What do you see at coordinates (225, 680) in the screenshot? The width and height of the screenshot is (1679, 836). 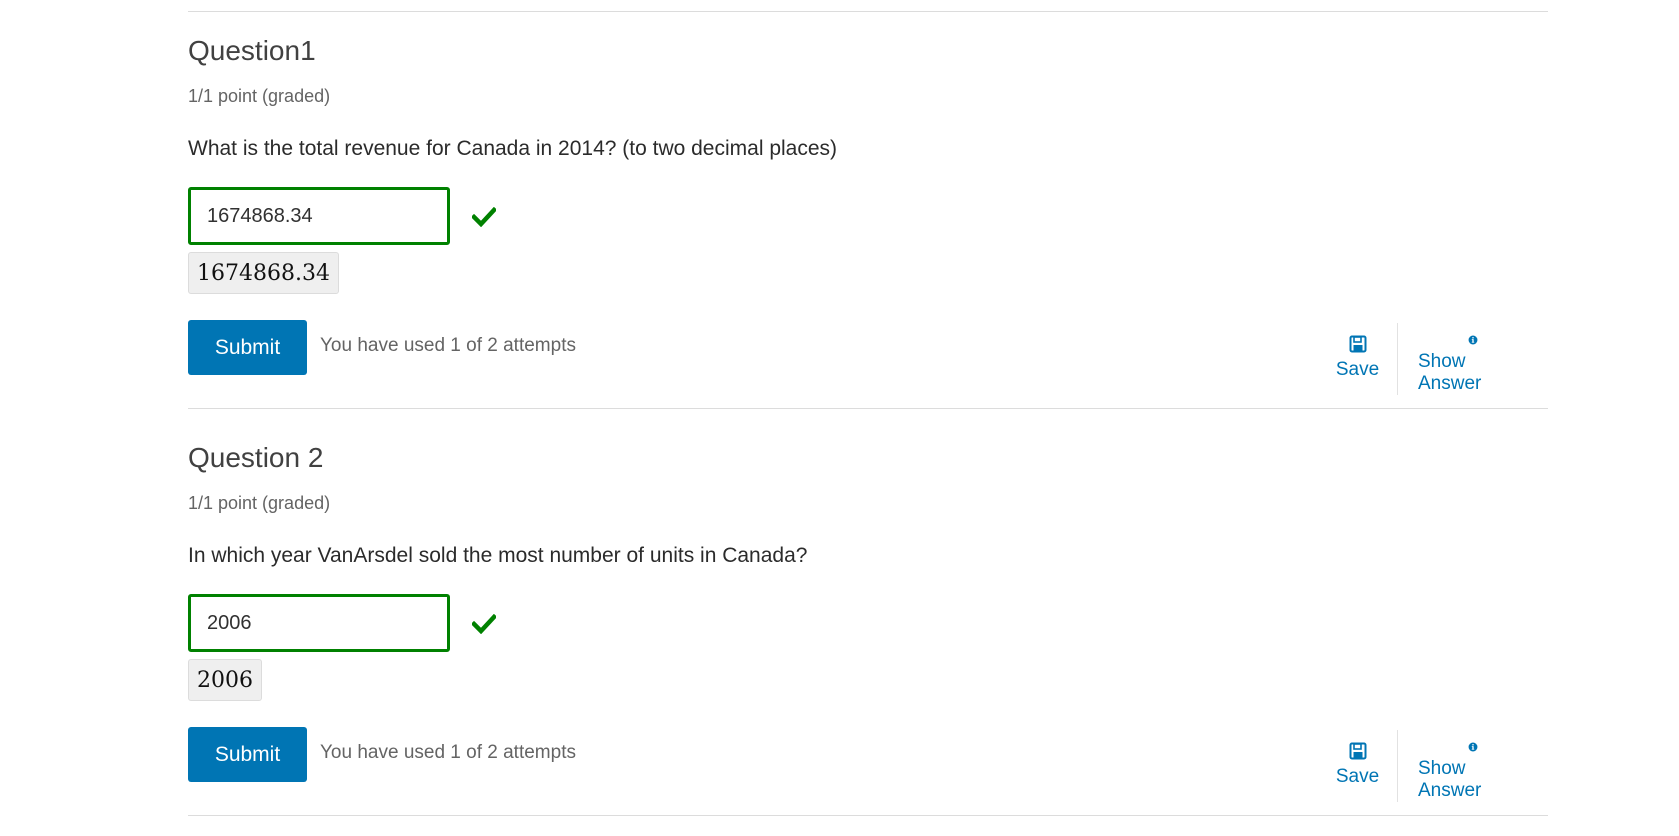 I see `answer-preview: 2006` at bounding box center [225, 680].